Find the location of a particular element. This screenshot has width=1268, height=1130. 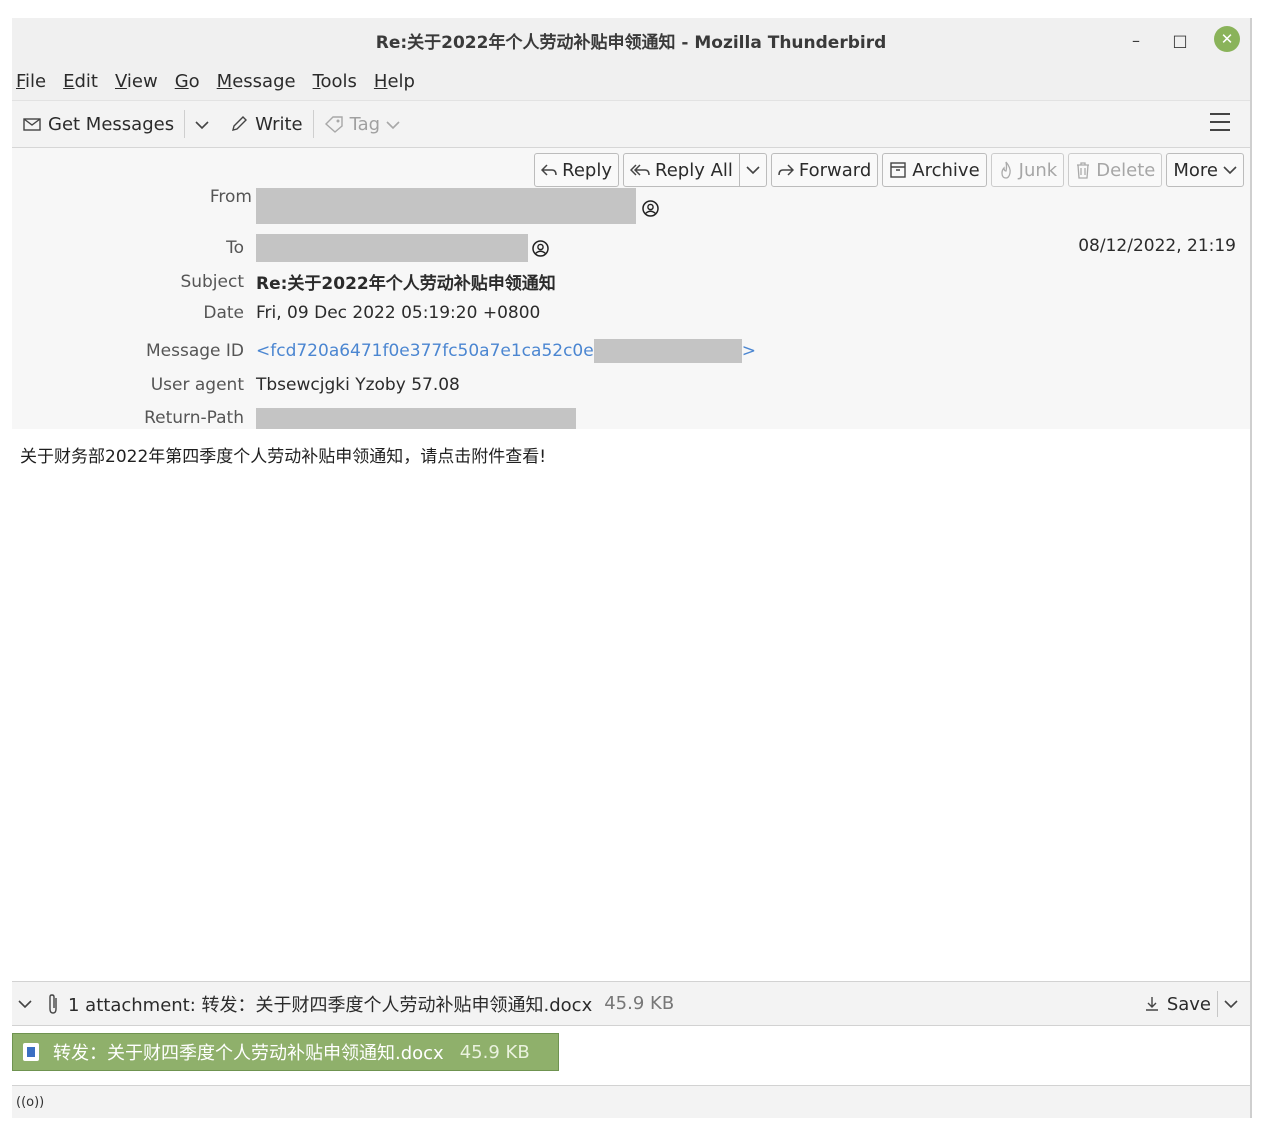

more-label: More is located at coordinates (1195, 170).